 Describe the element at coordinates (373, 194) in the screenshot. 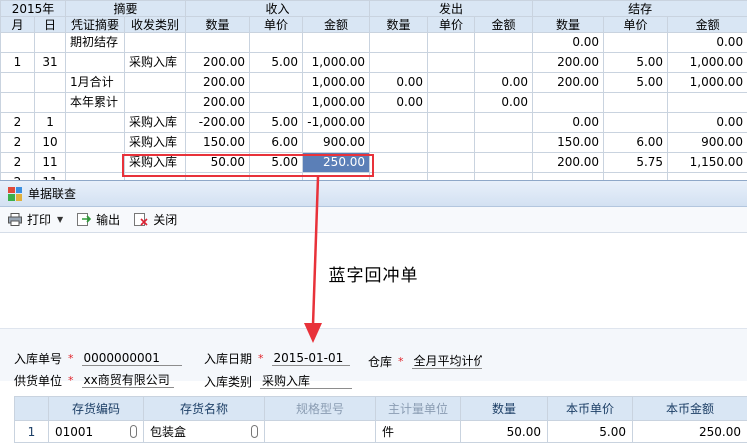

I see `dialog-titlebar: 单据联查` at that location.